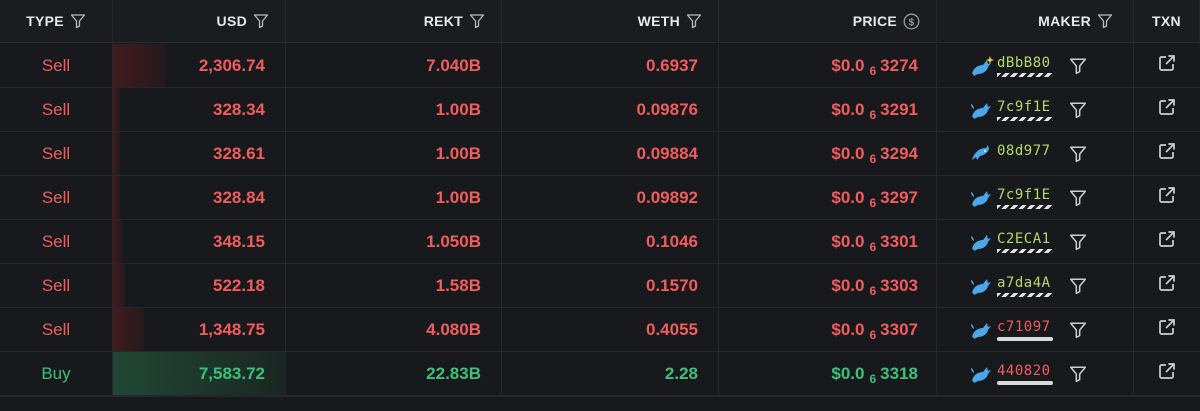 Image resolution: width=1200 pixels, height=411 pixels. I want to click on trade-usd-value: 328.84, so click(239, 197).